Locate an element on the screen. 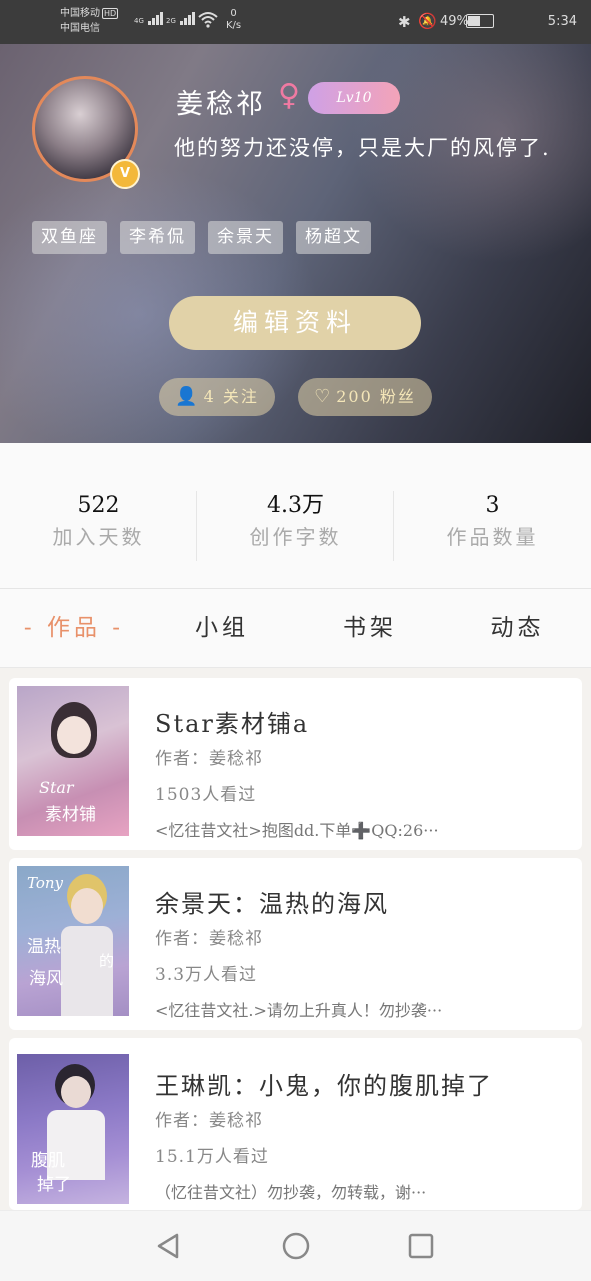 This screenshot has width=591, height=1281. bio-text: 他的努力还没停，只是大厂的风停了. is located at coordinates (362, 148).